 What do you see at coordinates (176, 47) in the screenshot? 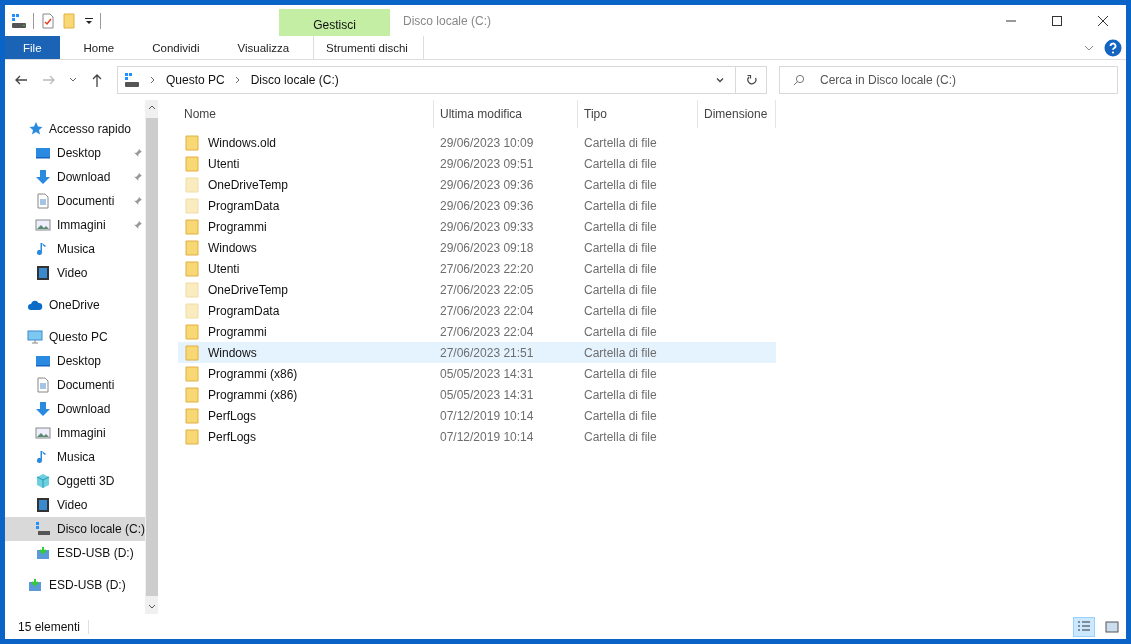
I see `ribbon-tab: Condividi` at bounding box center [176, 47].